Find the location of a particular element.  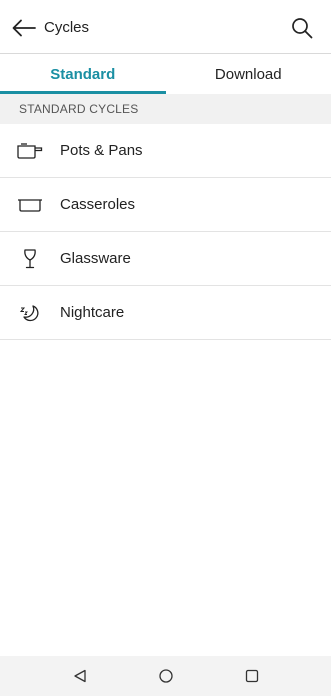

cycle-label: Pots & Pans is located at coordinates (101, 150).